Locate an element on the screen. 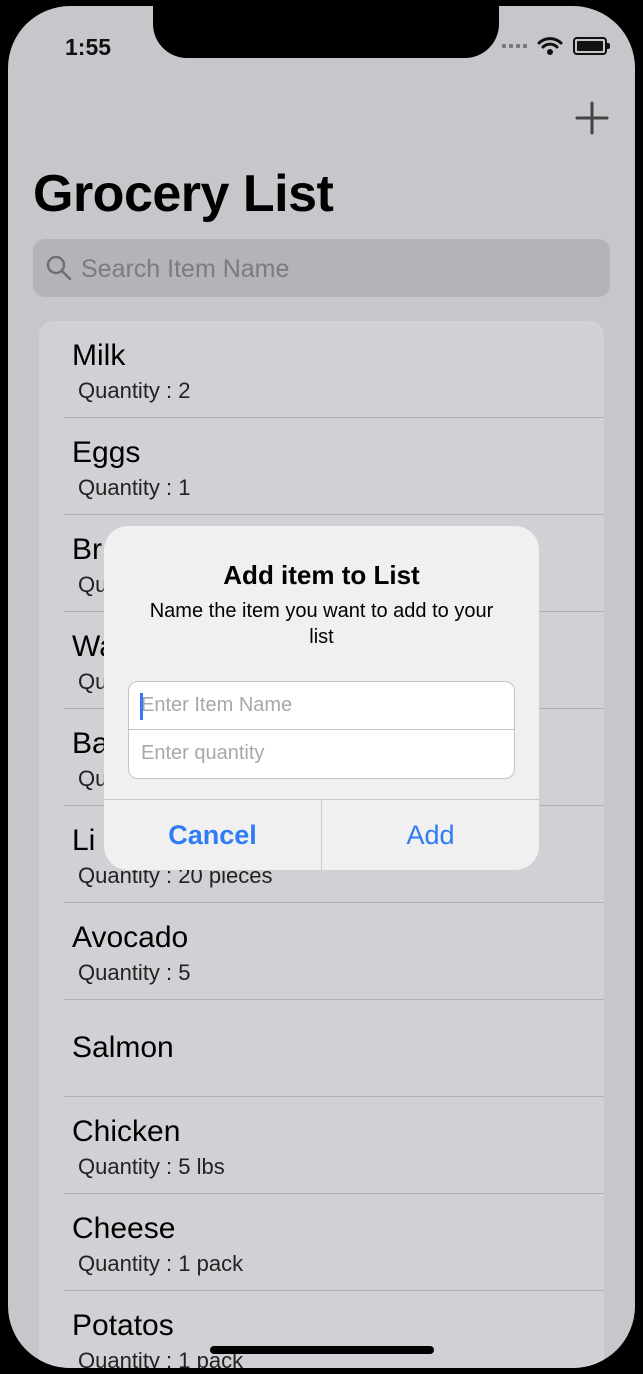 The image size is (643, 1374). search-icon is located at coordinates (59, 268).